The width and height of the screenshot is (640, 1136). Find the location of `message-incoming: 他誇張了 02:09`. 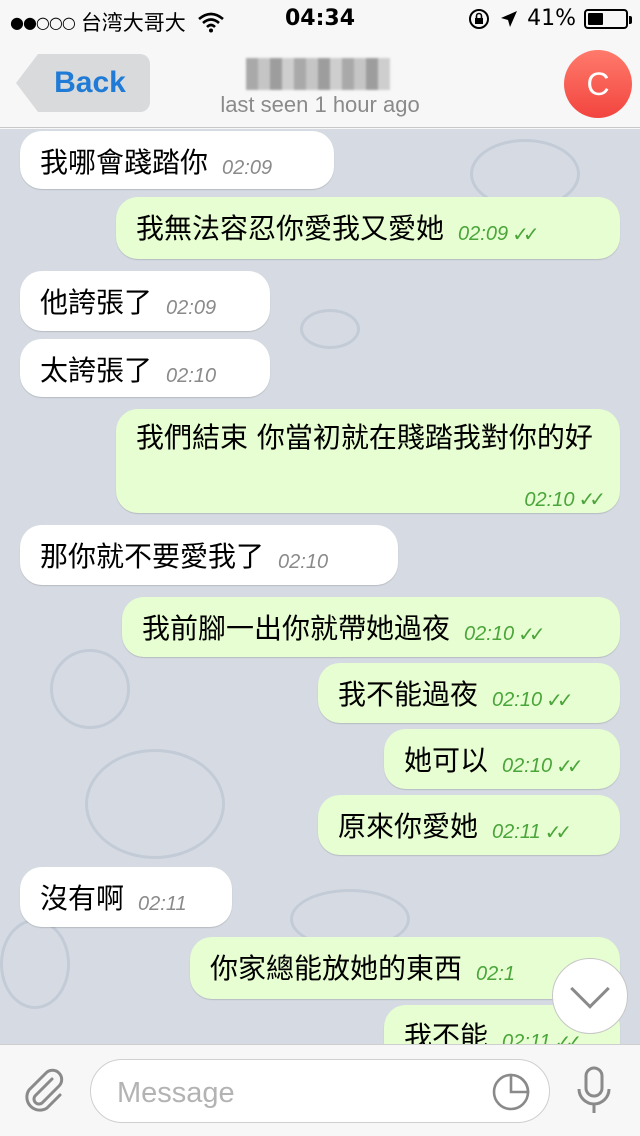

message-incoming: 他誇張了 02:09 is located at coordinates (145, 301).